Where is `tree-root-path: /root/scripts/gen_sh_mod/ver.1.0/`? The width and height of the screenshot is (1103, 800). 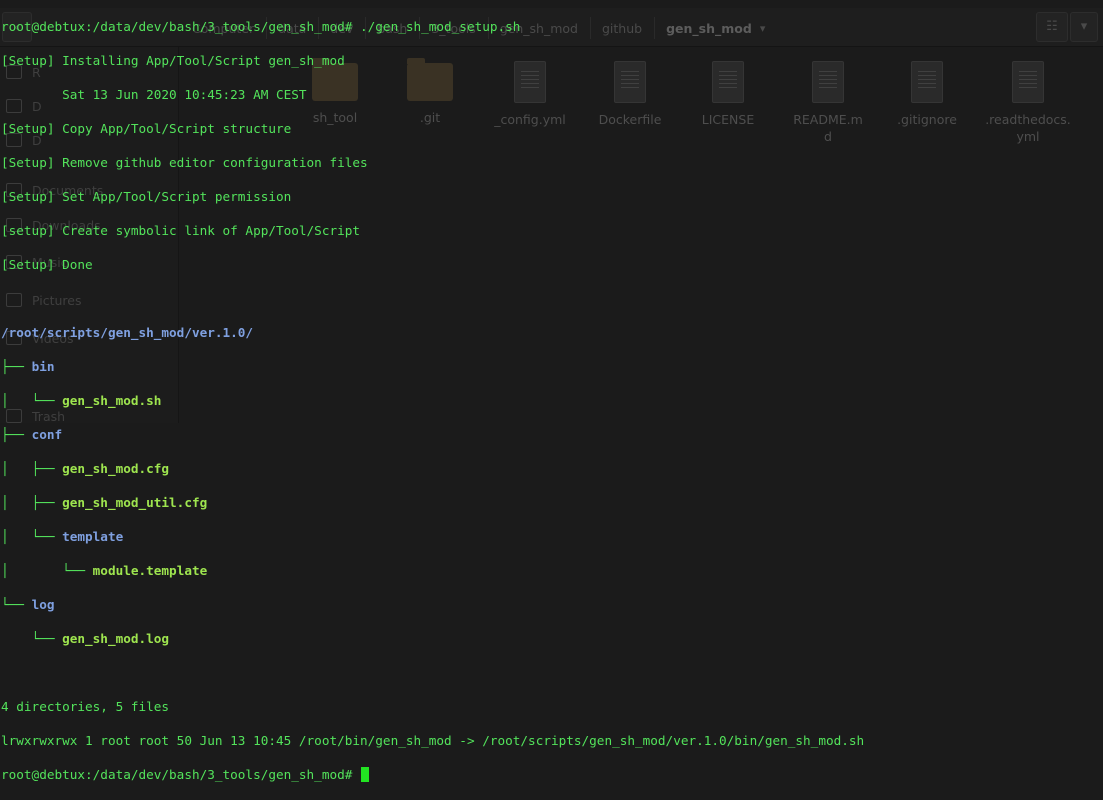
tree-root-path: /root/scripts/gen_sh_mod/ver.1.0/ is located at coordinates (127, 332).